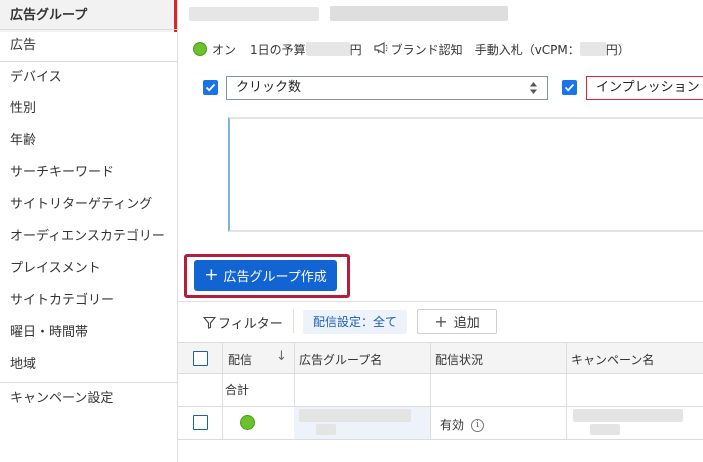 The width and height of the screenshot is (703, 462). Describe the element at coordinates (88, 269) in the screenshot. I see `sidebar-item-placement: プレイスメント` at that location.